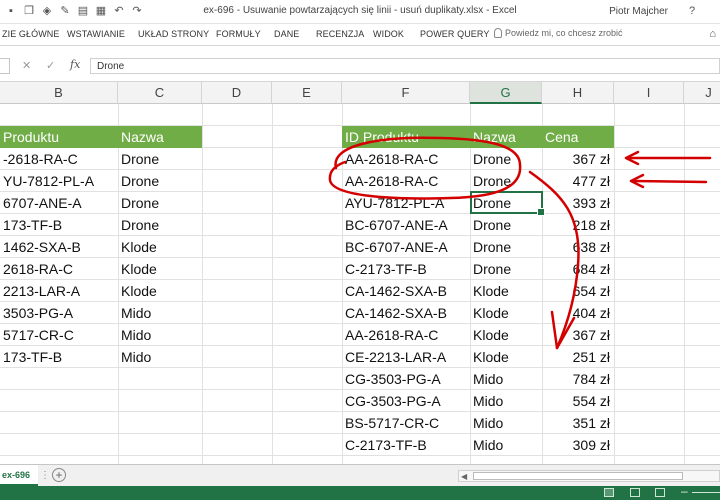  What do you see at coordinates (173, 34) in the screenshot?
I see `tab-page-layout: UKŁAD STRONY` at bounding box center [173, 34].